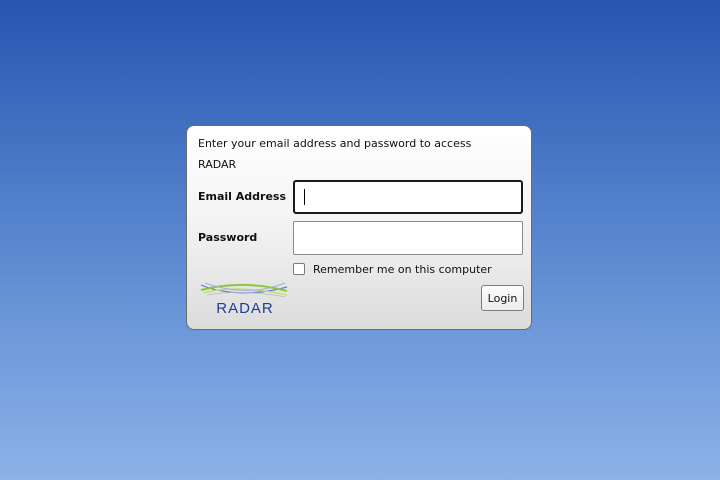 Image resolution: width=720 pixels, height=480 pixels. Describe the element at coordinates (502, 298) in the screenshot. I see `login-button: Login` at that location.